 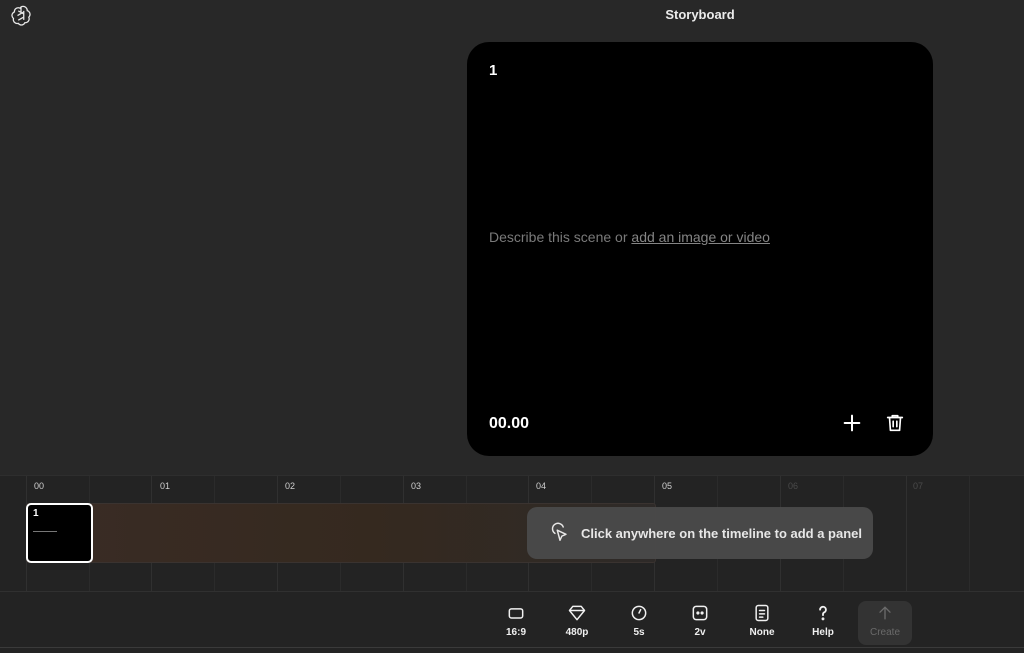 What do you see at coordinates (577, 623) in the screenshot?
I see `resolution-button: 480p` at bounding box center [577, 623].